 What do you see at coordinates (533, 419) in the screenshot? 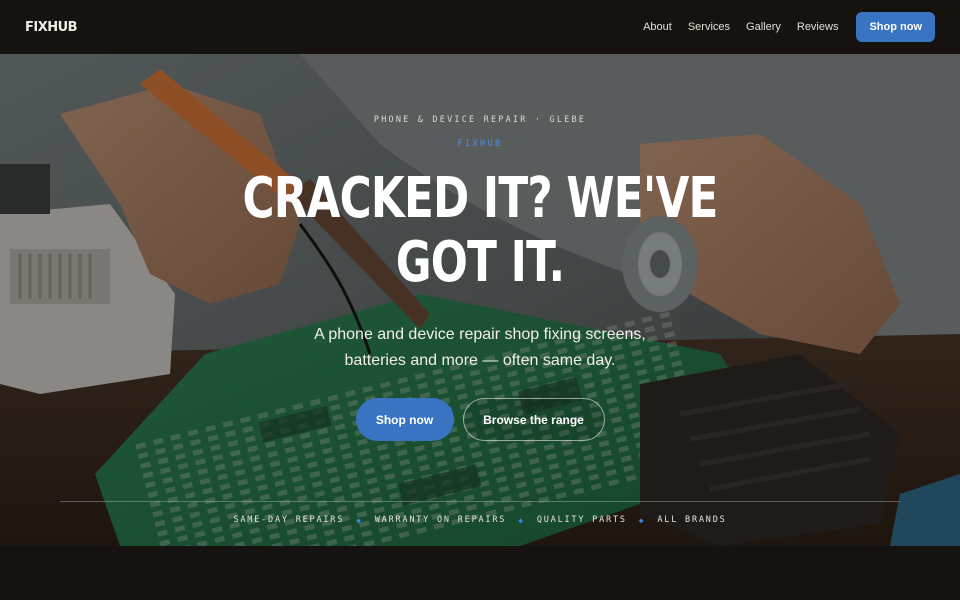
I see `browse-range-button: Browse the range` at bounding box center [533, 419].